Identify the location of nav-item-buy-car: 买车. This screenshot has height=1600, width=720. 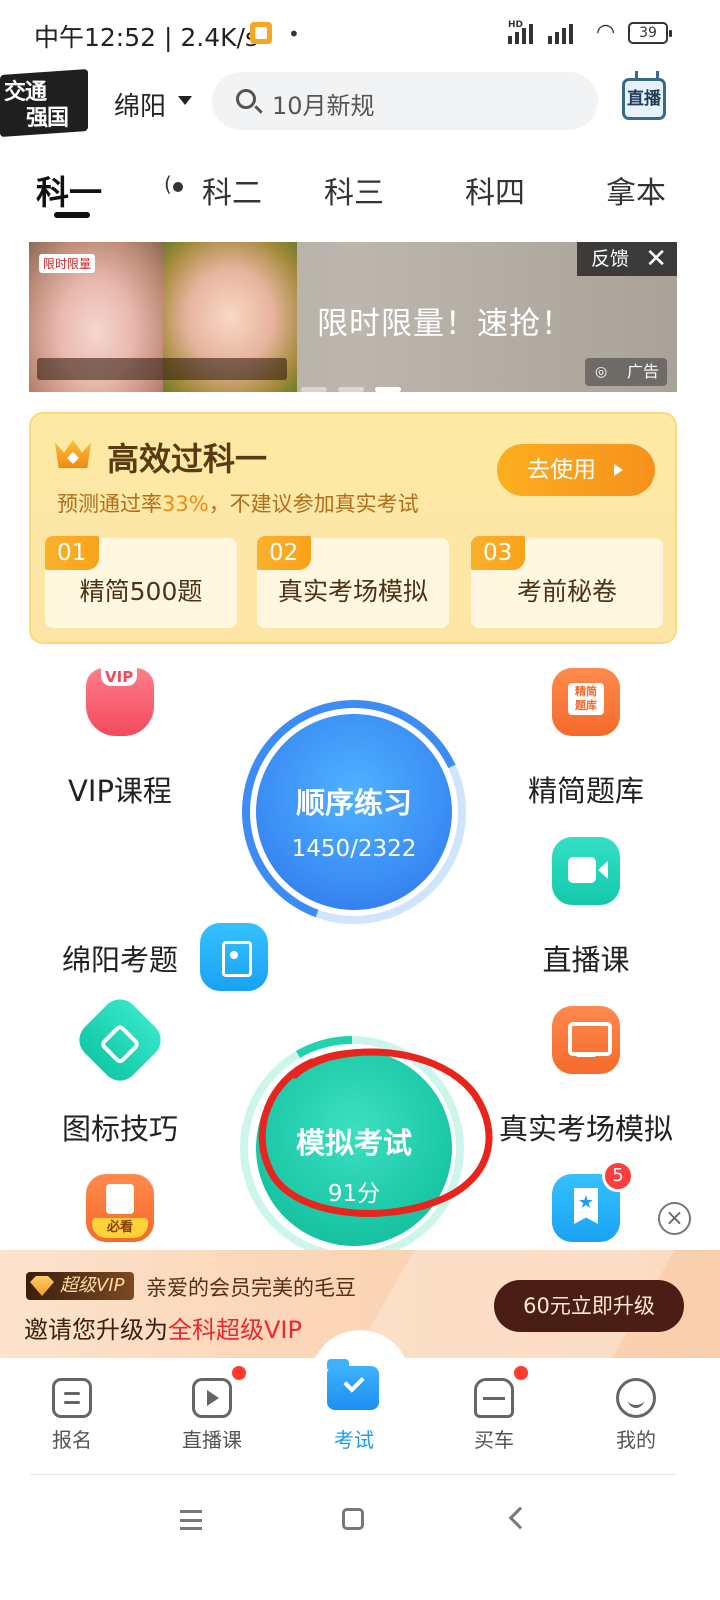
(494, 1405).